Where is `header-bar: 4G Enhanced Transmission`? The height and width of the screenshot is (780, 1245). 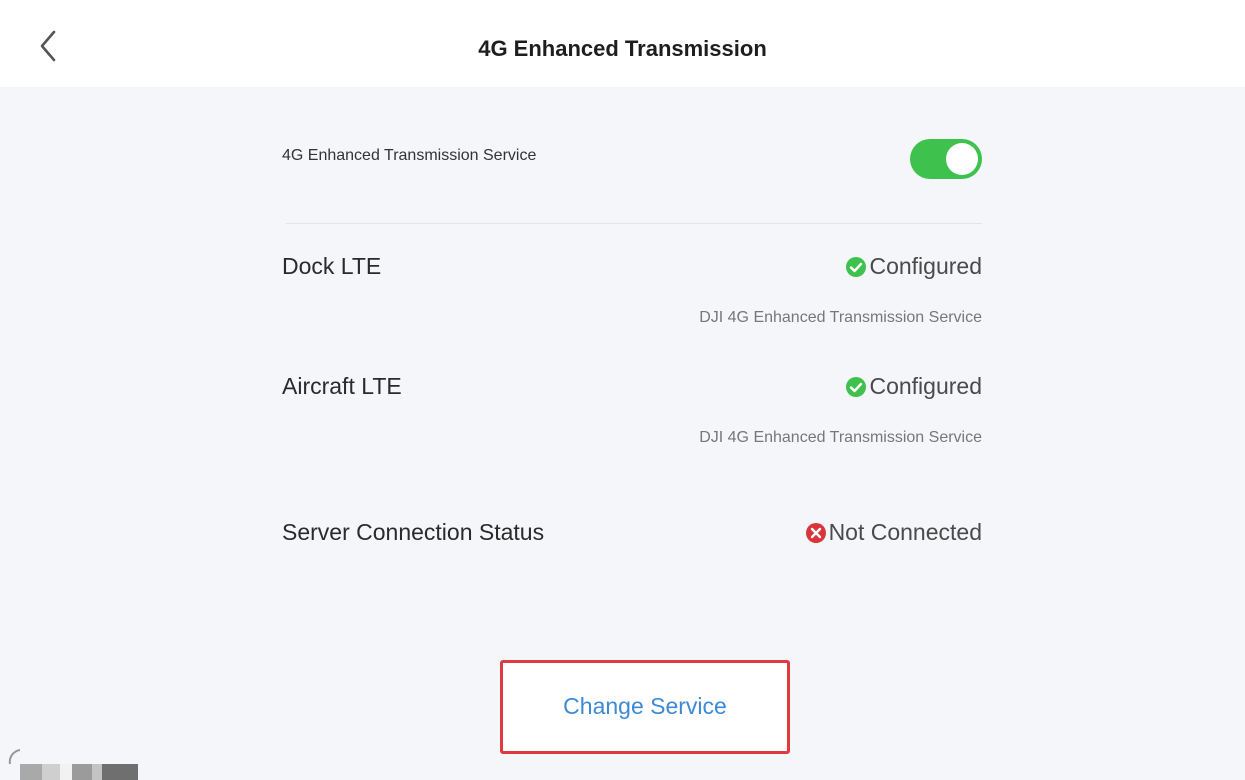
header-bar: 4G Enhanced Transmission is located at coordinates (622, 49).